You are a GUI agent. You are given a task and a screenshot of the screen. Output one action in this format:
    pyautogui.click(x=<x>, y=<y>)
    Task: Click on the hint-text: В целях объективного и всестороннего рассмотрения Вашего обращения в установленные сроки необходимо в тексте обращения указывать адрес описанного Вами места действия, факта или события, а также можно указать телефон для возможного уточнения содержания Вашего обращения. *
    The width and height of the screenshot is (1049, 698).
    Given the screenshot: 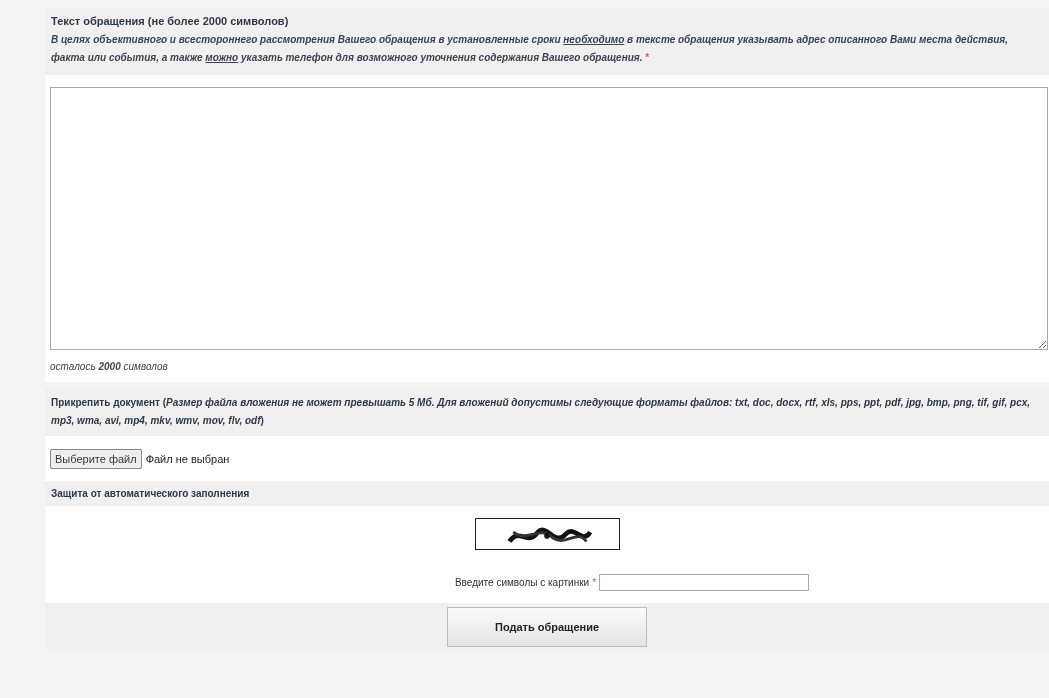 What is the action you would take?
    pyautogui.click(x=530, y=48)
    